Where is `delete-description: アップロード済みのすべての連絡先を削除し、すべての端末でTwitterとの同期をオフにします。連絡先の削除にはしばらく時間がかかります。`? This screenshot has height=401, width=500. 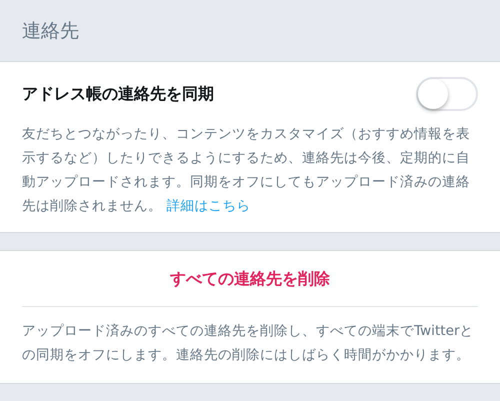 delete-description: アップロード済みのすべての連絡先を削除し、すべての端末でTwitterとの同期をオフにします。連絡先の削除にはしばらく時間がかかります。 is located at coordinates (248, 343).